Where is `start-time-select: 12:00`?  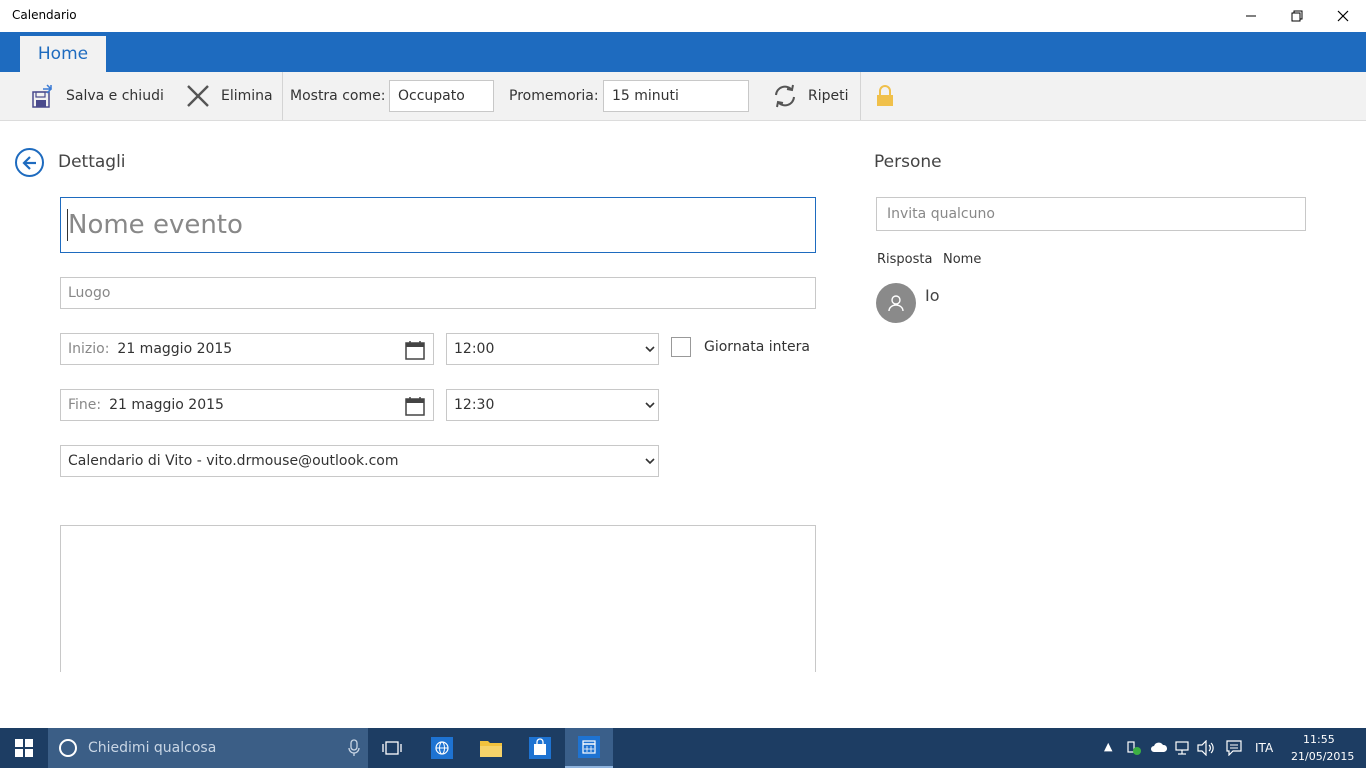
start-time-select: 12:00 is located at coordinates (552, 349).